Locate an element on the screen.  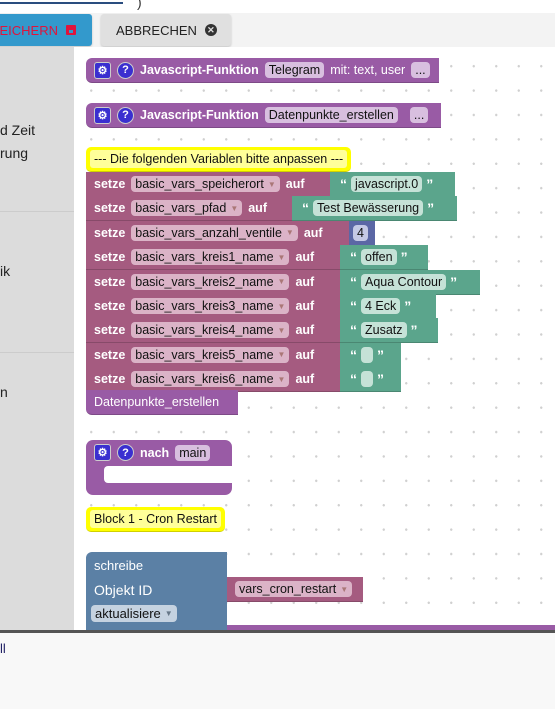
text-block: “Test Bewässerung” is located at coordinates (374, 209).